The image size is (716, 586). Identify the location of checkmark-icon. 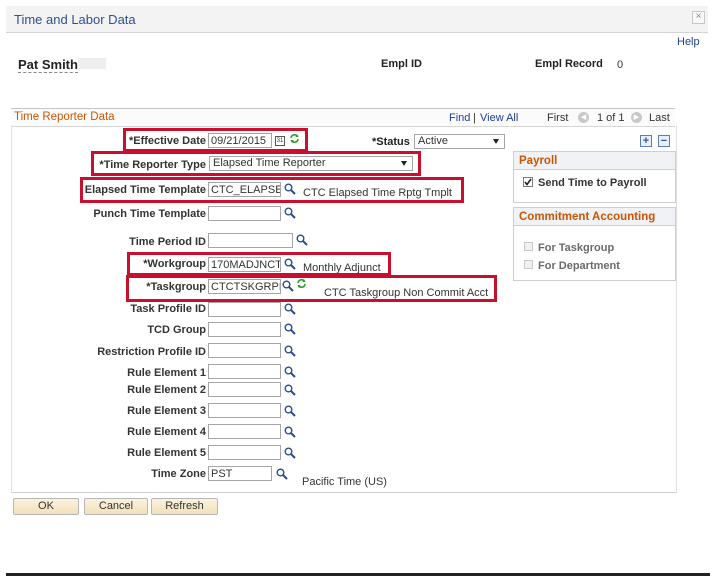
(528, 182).